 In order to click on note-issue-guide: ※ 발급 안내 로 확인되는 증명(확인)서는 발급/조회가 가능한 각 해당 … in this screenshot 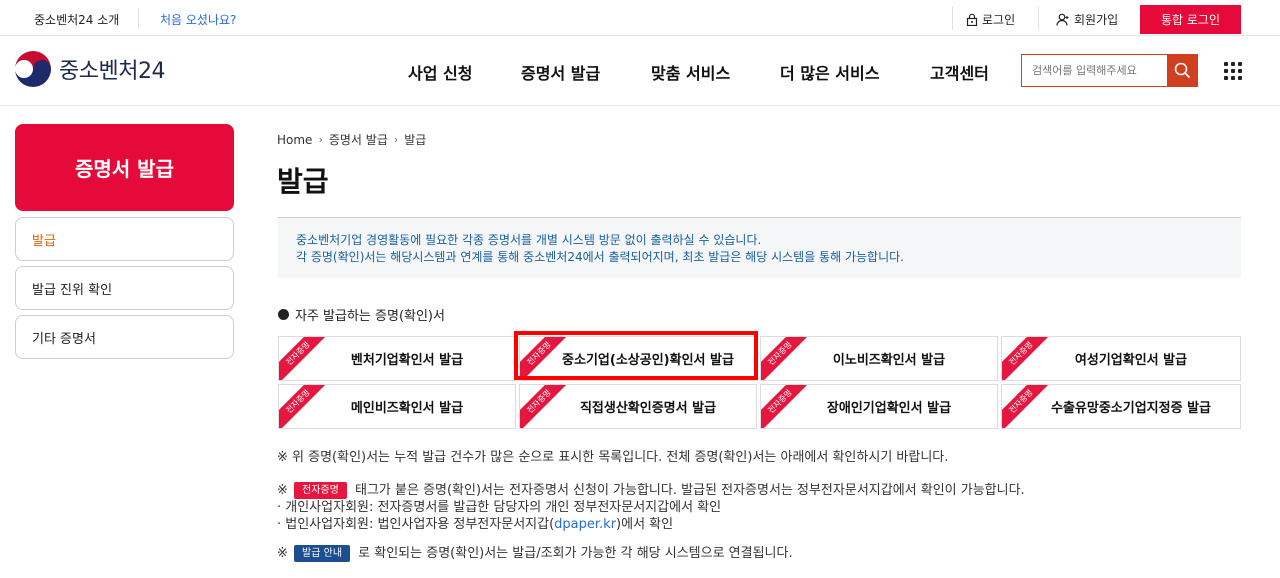, I will do `click(535, 553)`.